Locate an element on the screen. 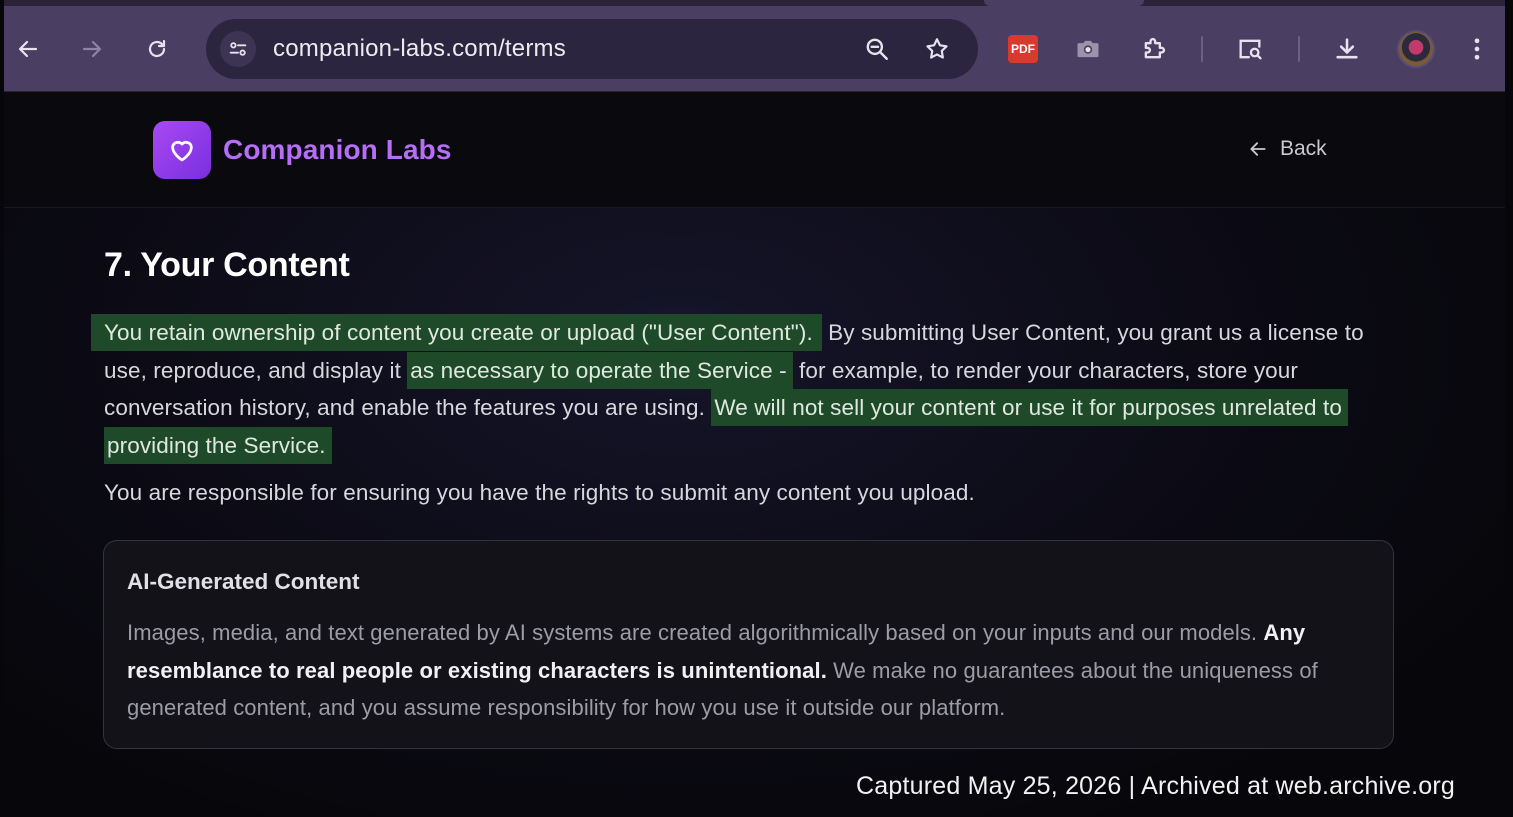  callout-title: AI-Generated Content is located at coordinates (243, 581).